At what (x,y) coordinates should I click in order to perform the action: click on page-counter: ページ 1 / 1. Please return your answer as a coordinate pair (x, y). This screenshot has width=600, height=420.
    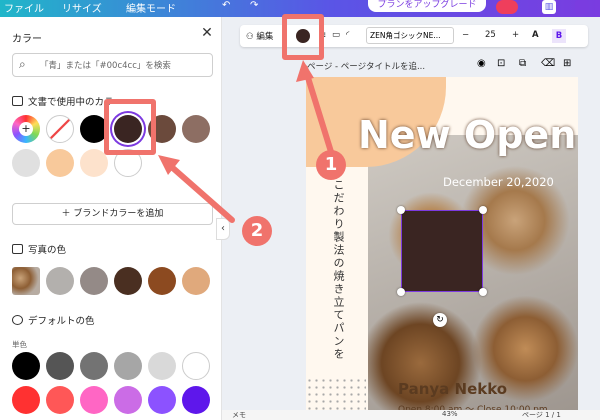
    Looking at the image, I should click on (541, 415).